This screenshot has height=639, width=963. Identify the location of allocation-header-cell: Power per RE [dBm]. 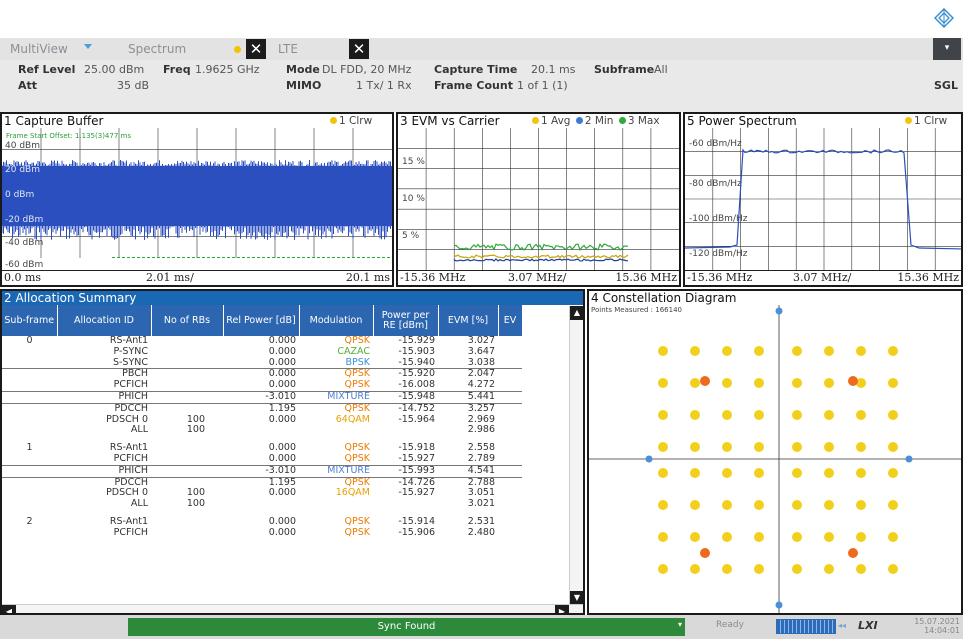
(406, 320).